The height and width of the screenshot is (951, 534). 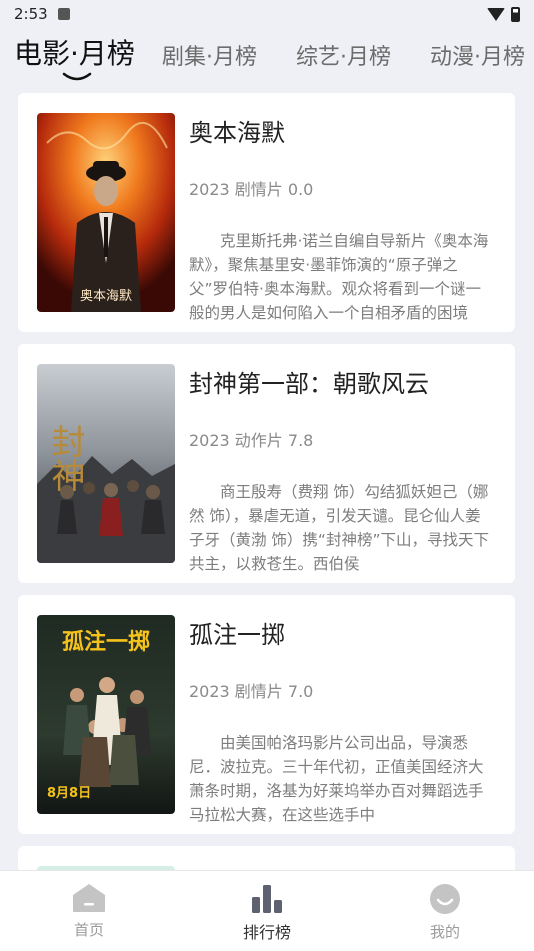 I want to click on ranking-icon, so click(x=267, y=899).